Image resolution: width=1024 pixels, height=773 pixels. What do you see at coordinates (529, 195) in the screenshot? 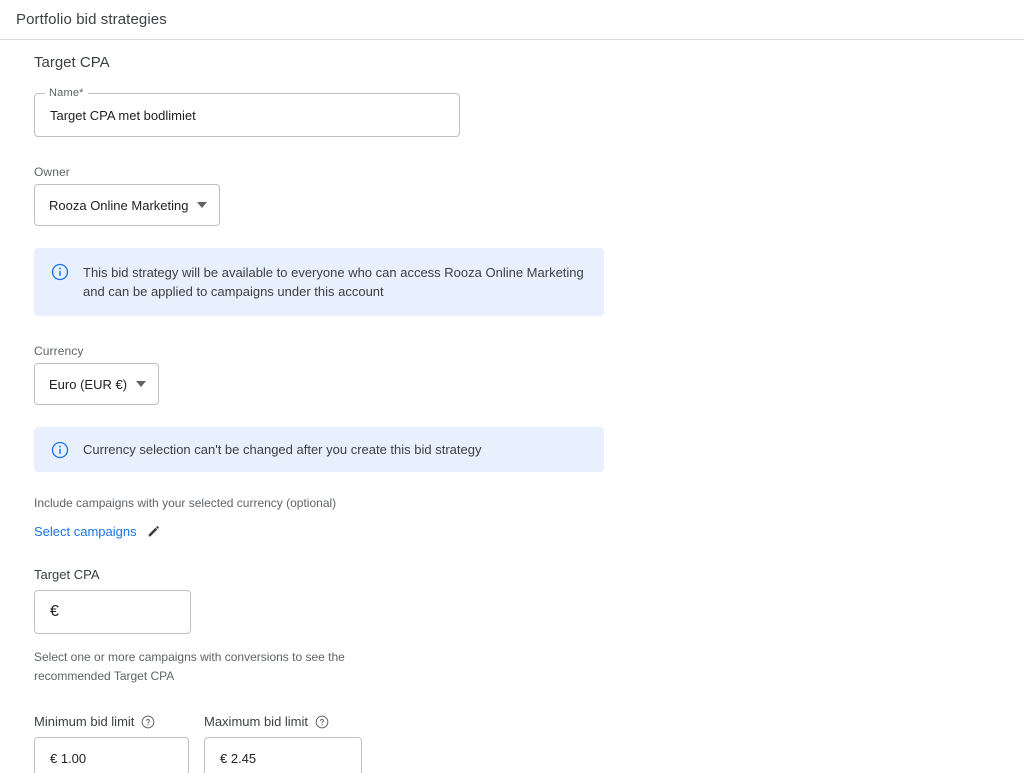
I see `owner-group: Owner Rooza Online Marketing` at bounding box center [529, 195].